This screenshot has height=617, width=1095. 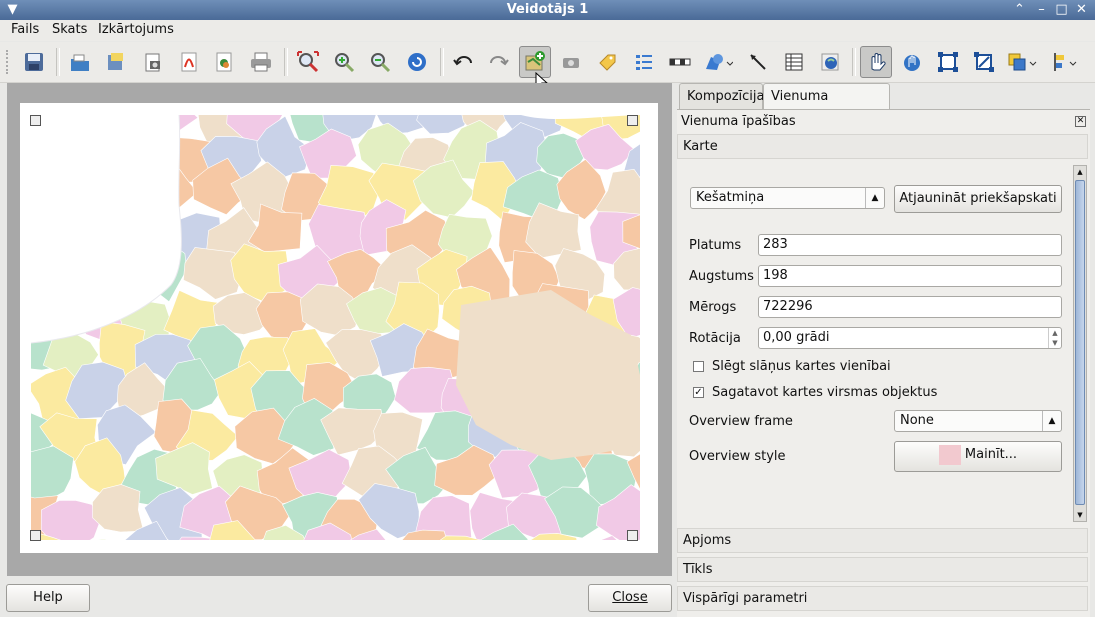 I want to click on move-content-icon, so click(x=912, y=62).